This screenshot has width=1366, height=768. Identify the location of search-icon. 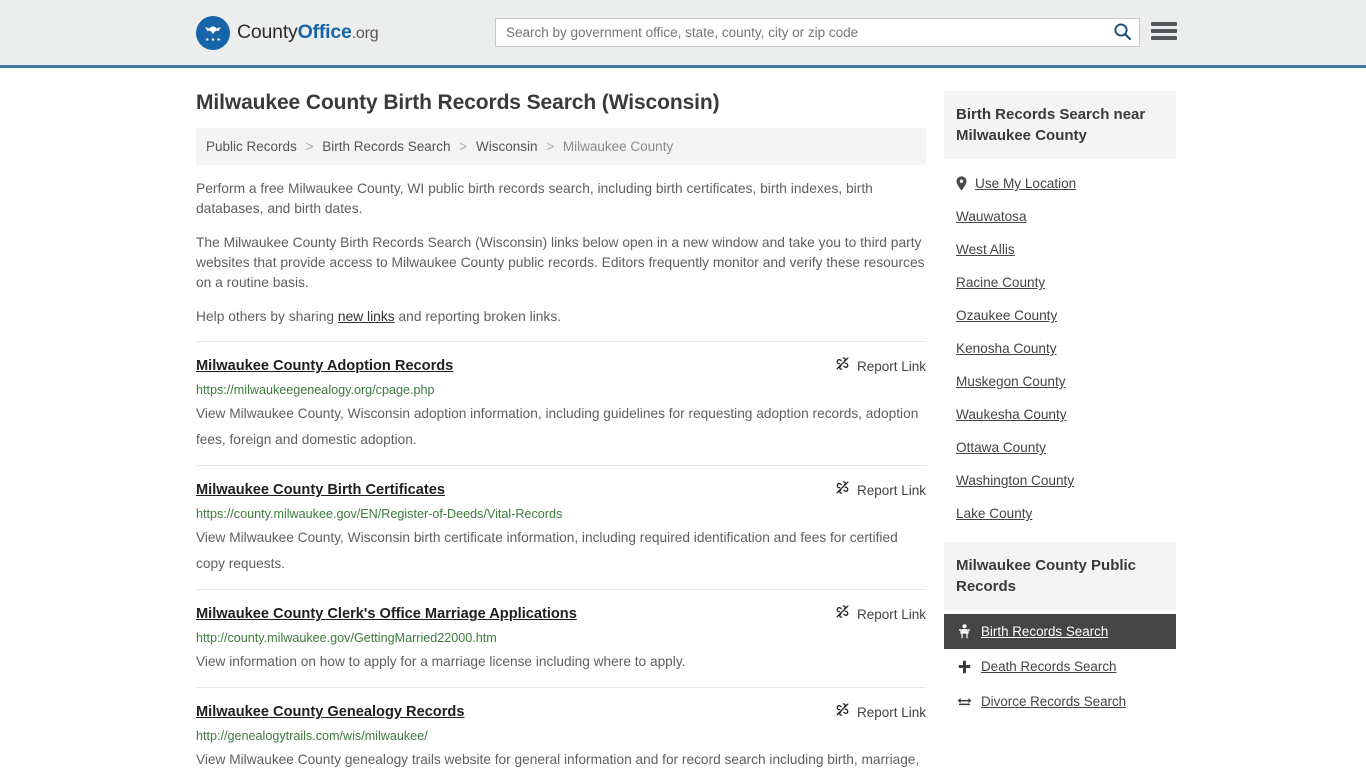
(1122, 33).